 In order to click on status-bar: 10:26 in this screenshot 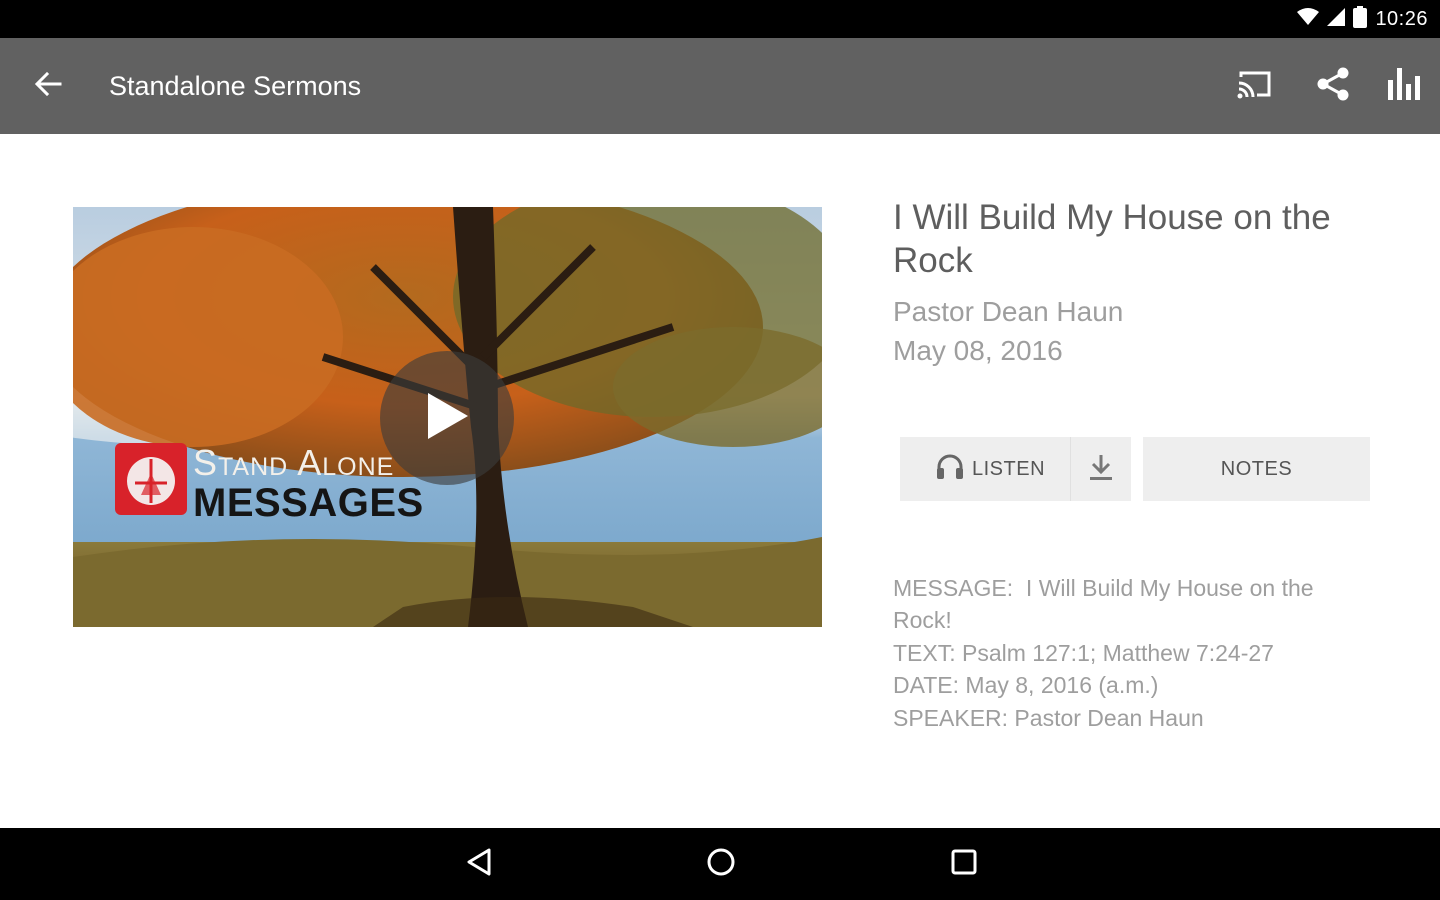, I will do `click(720, 19)`.